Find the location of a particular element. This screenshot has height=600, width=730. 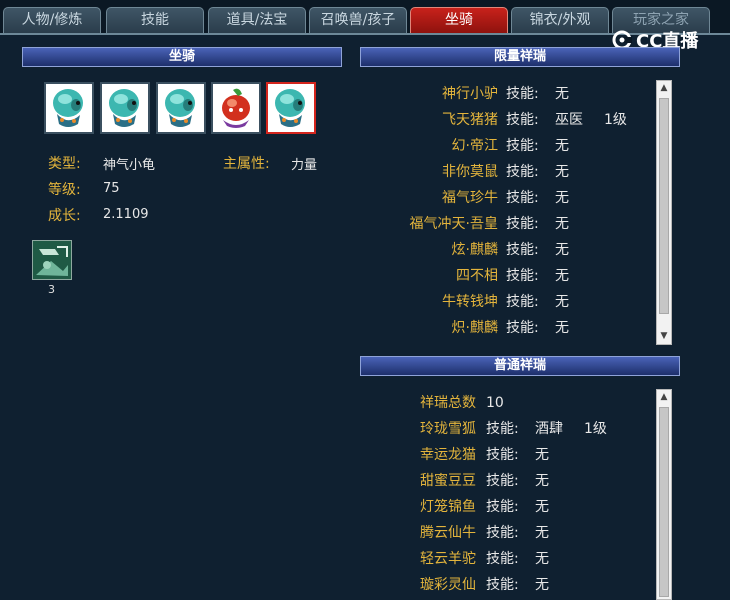

normal-section-title: 普通祥瑞 is located at coordinates (520, 366).